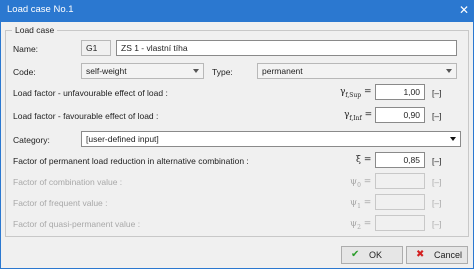  I want to click on unfav-factor-unit: [–], so click(437, 93).